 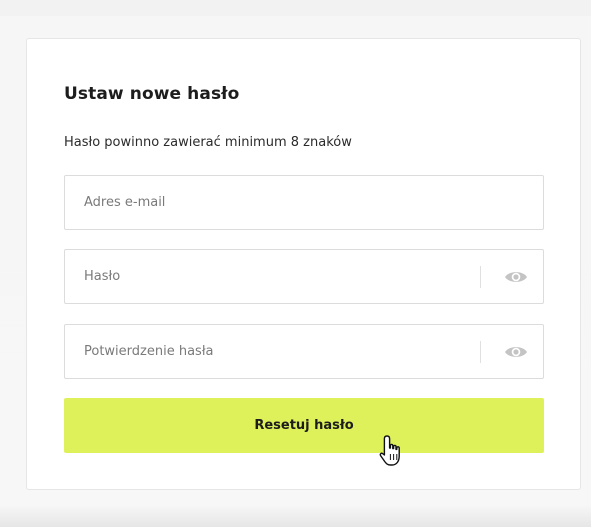 I want to click on form-title: Ustaw nowe hasło, so click(x=152, y=94).